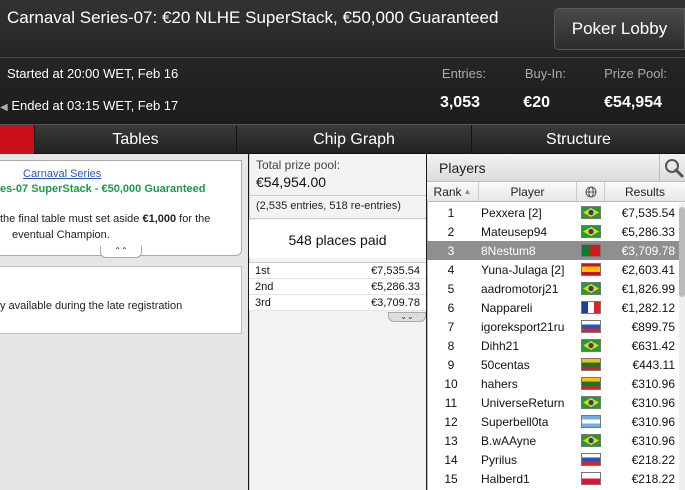  What do you see at coordinates (523, 270) in the screenshot?
I see `player-name: Yuna-Julaga [2]` at bounding box center [523, 270].